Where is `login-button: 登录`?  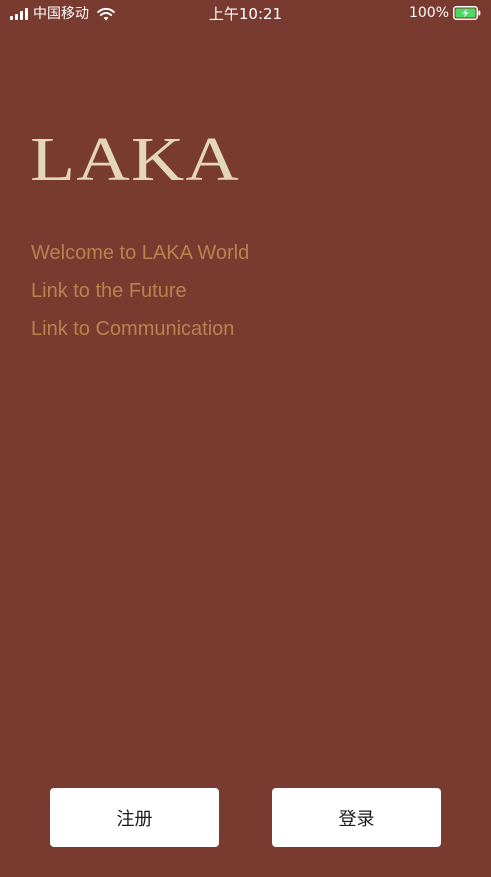
login-button: 登录 is located at coordinates (356, 817).